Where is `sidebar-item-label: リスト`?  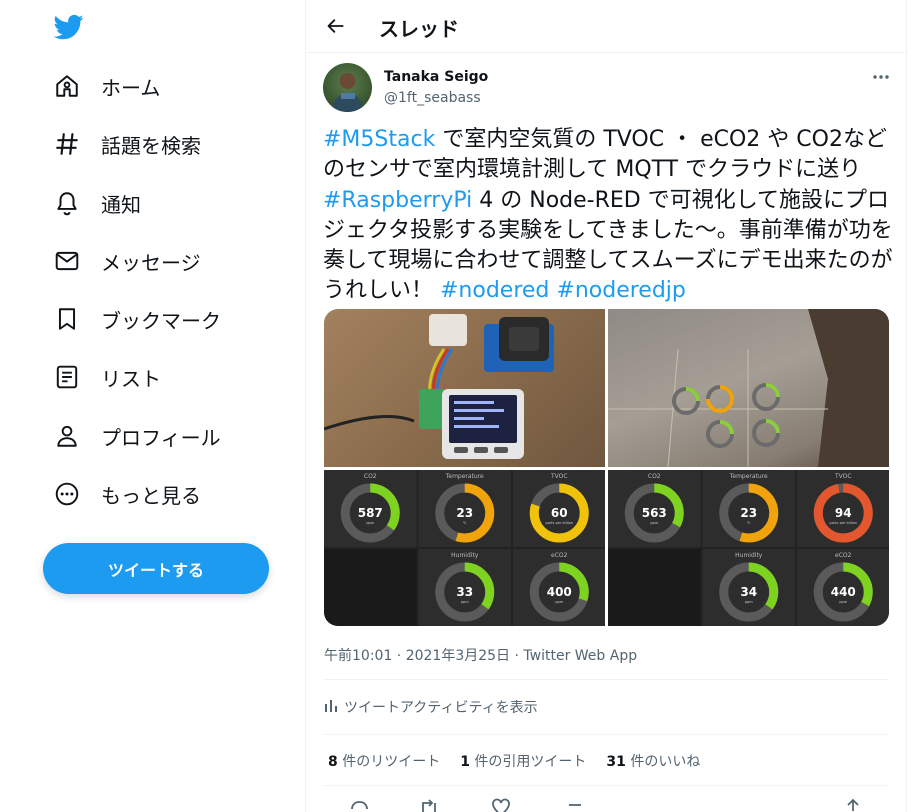 sidebar-item-label: リスト is located at coordinates (131, 378).